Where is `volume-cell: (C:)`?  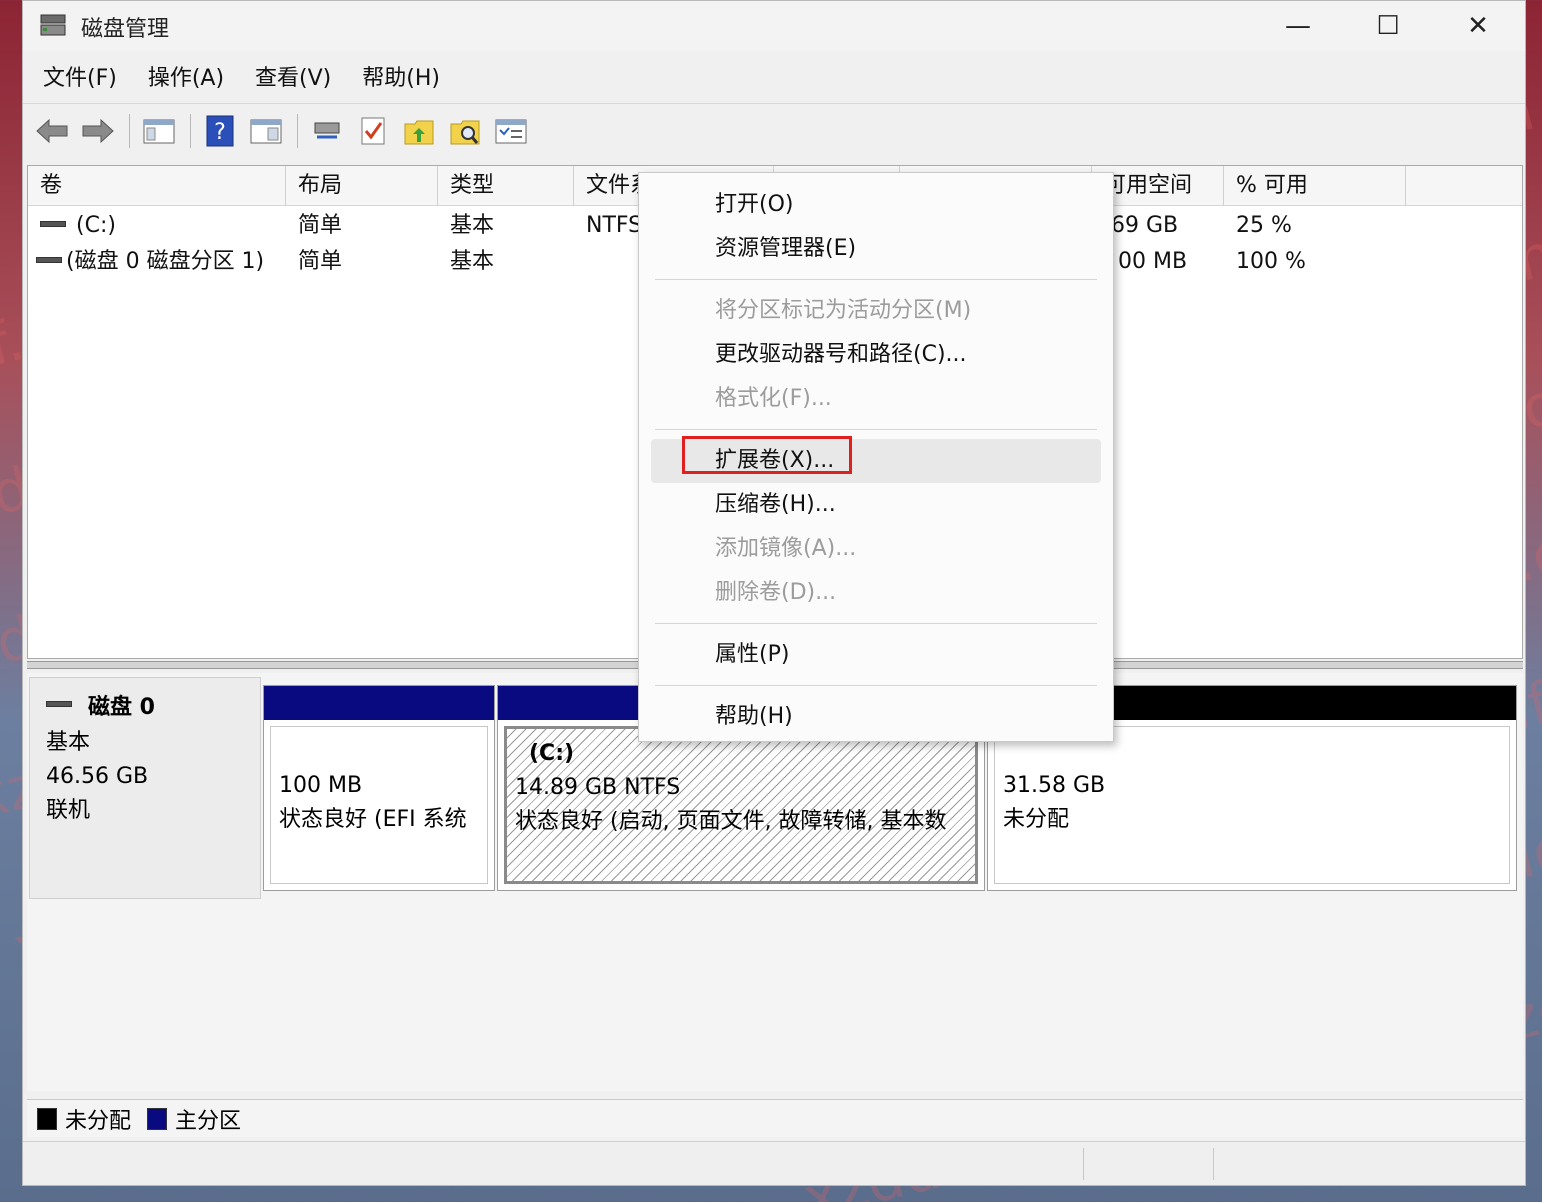 volume-cell: (C:) is located at coordinates (157, 226).